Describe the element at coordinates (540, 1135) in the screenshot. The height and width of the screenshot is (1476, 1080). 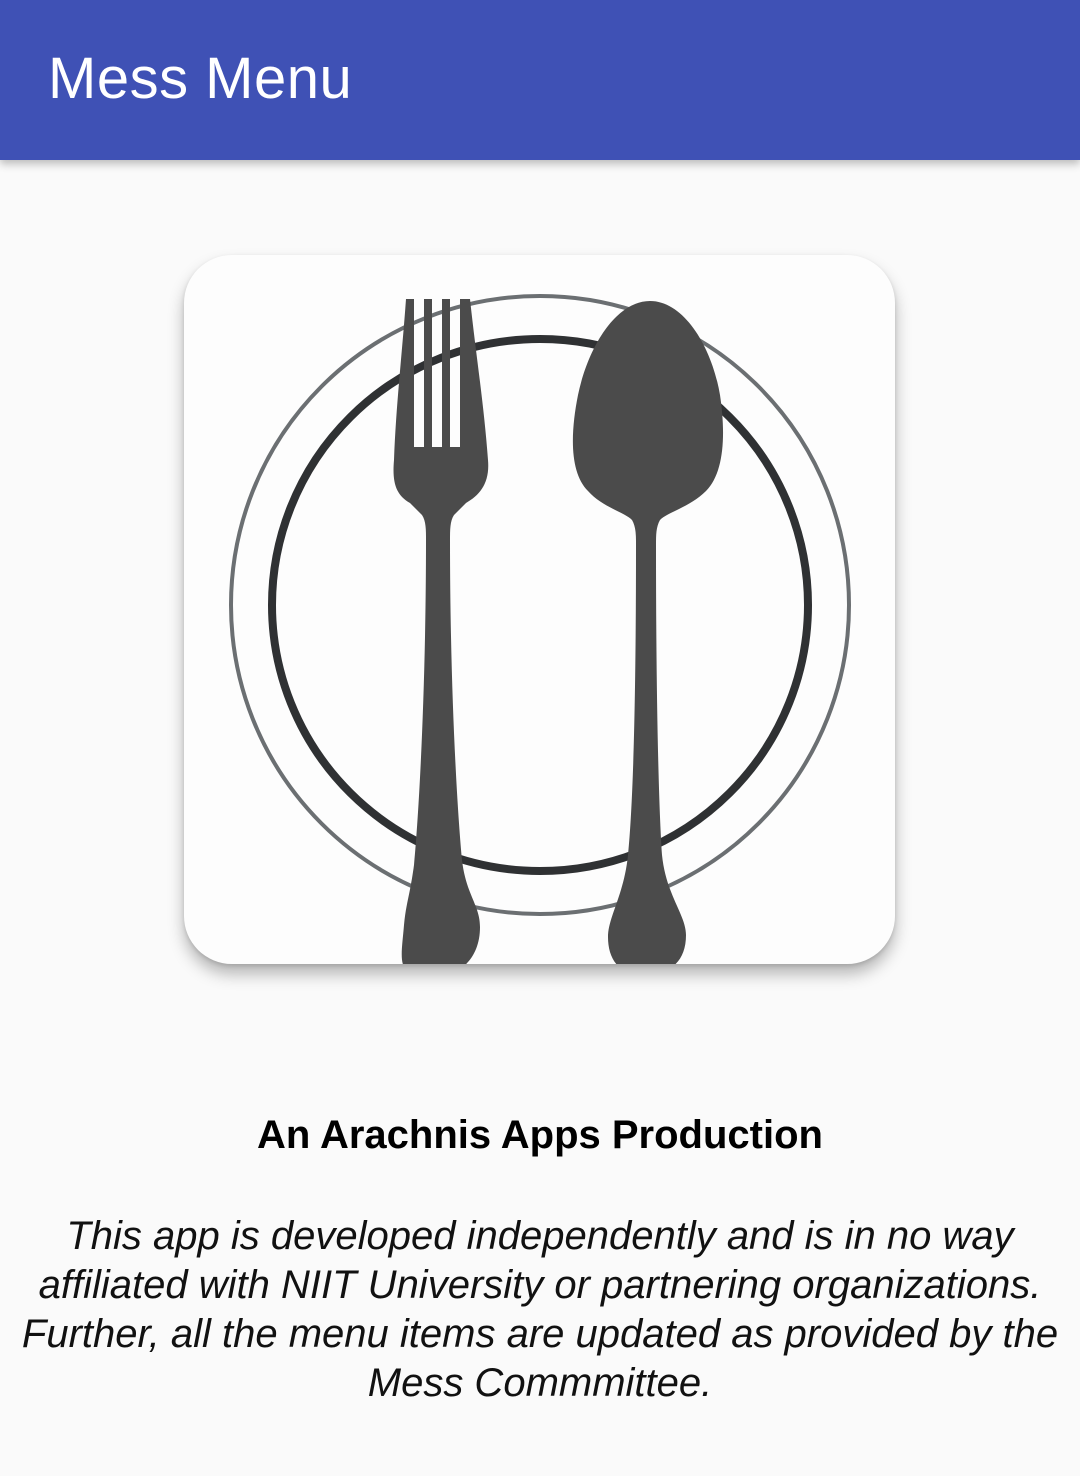
I see `credit-heading: An Arachnis Apps Production` at that location.